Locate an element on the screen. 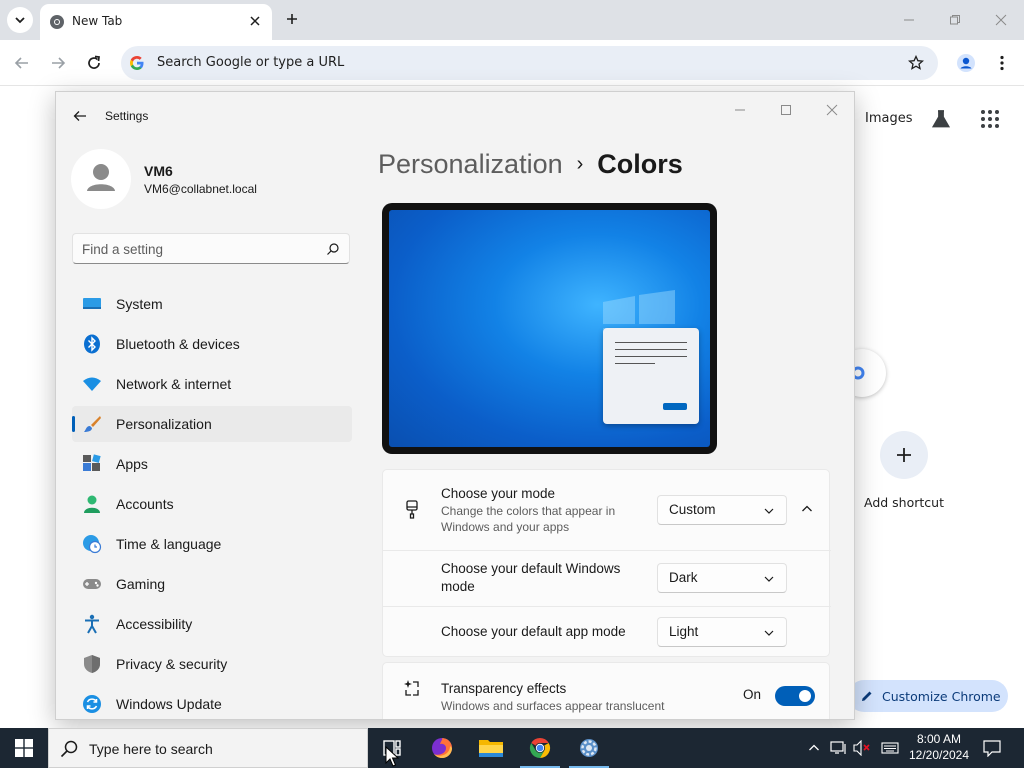 The image size is (1024, 768). add-shortcut-label: Add shortcut is located at coordinates (904, 502).